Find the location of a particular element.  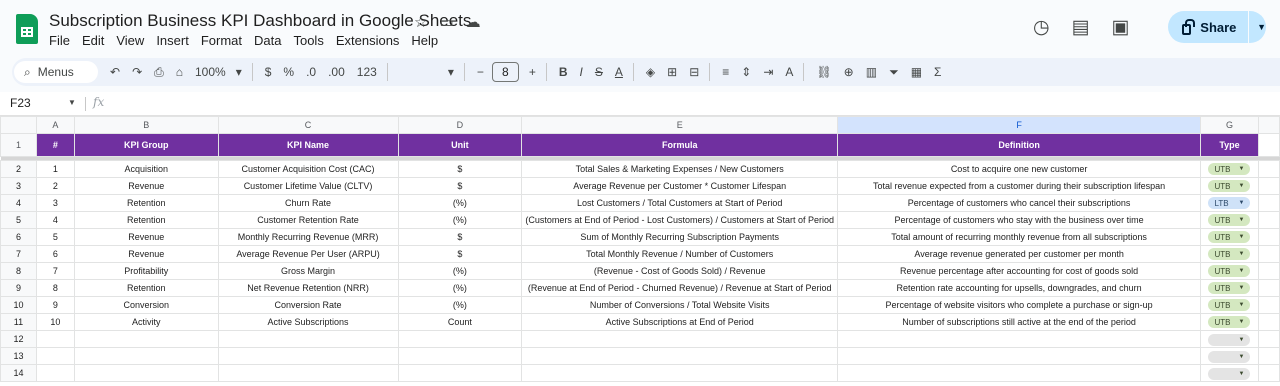

column-header-e: E is located at coordinates (680, 125).